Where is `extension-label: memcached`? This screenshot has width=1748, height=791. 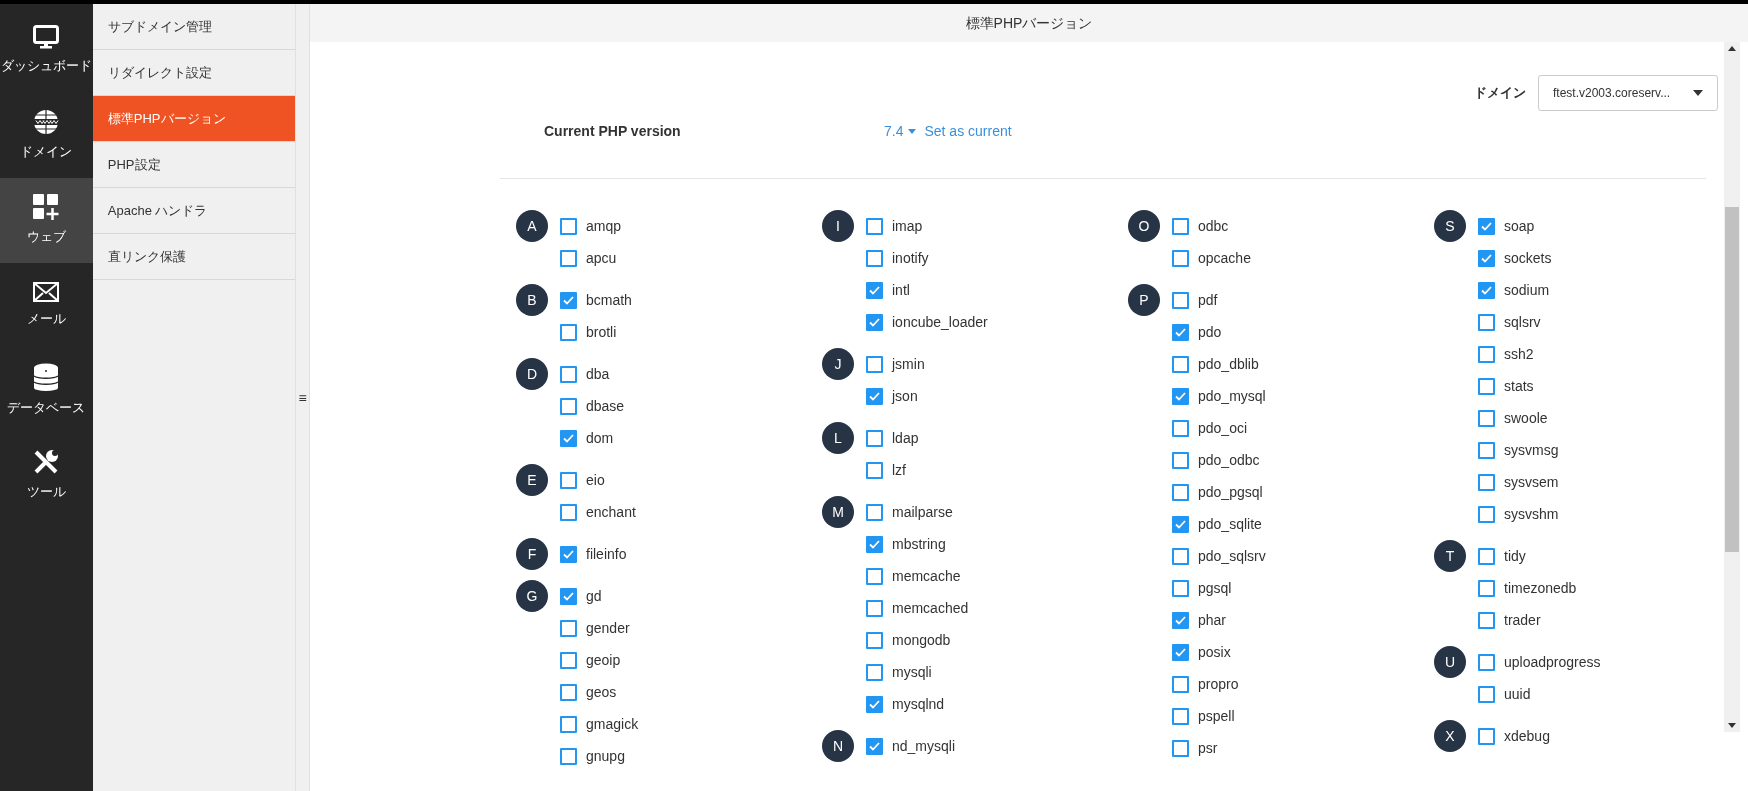
extension-label: memcached is located at coordinates (930, 608).